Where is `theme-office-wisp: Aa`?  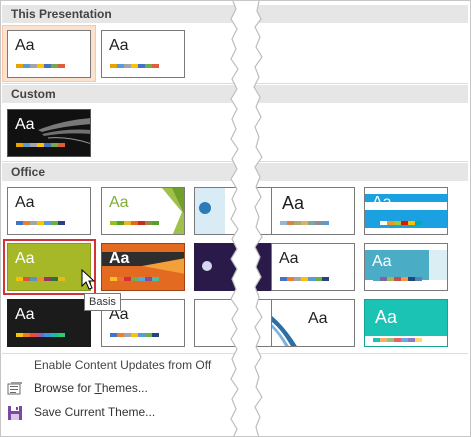
theme-office-wisp: Aa is located at coordinates (313, 323).